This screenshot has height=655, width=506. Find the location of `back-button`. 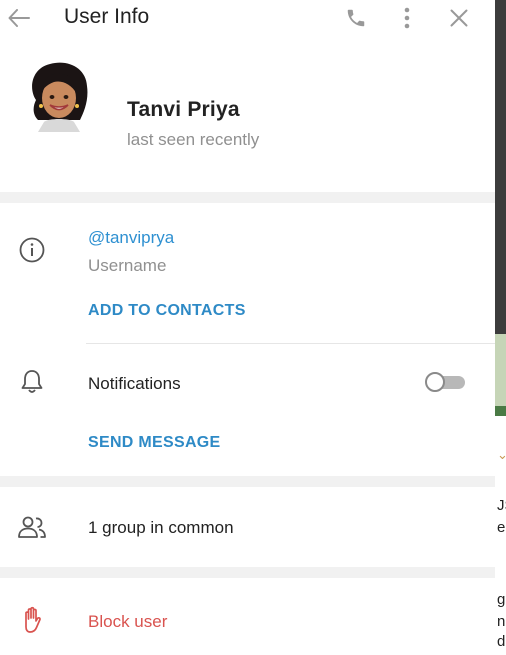

back-button is located at coordinates (19, 18).